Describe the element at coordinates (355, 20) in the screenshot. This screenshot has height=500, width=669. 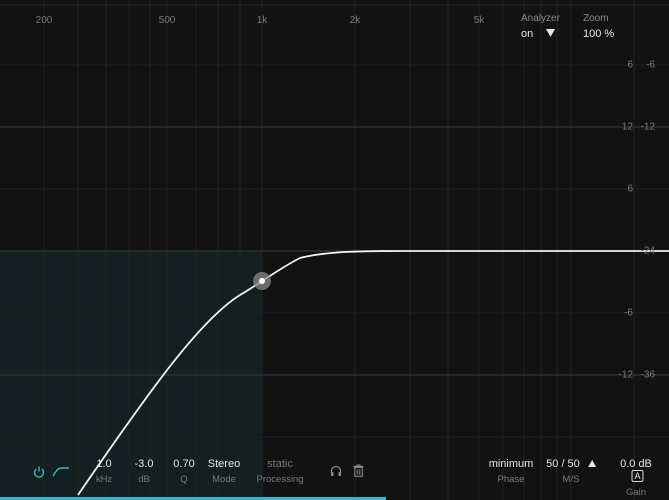
I see `freq-label-2k: 2k` at that location.